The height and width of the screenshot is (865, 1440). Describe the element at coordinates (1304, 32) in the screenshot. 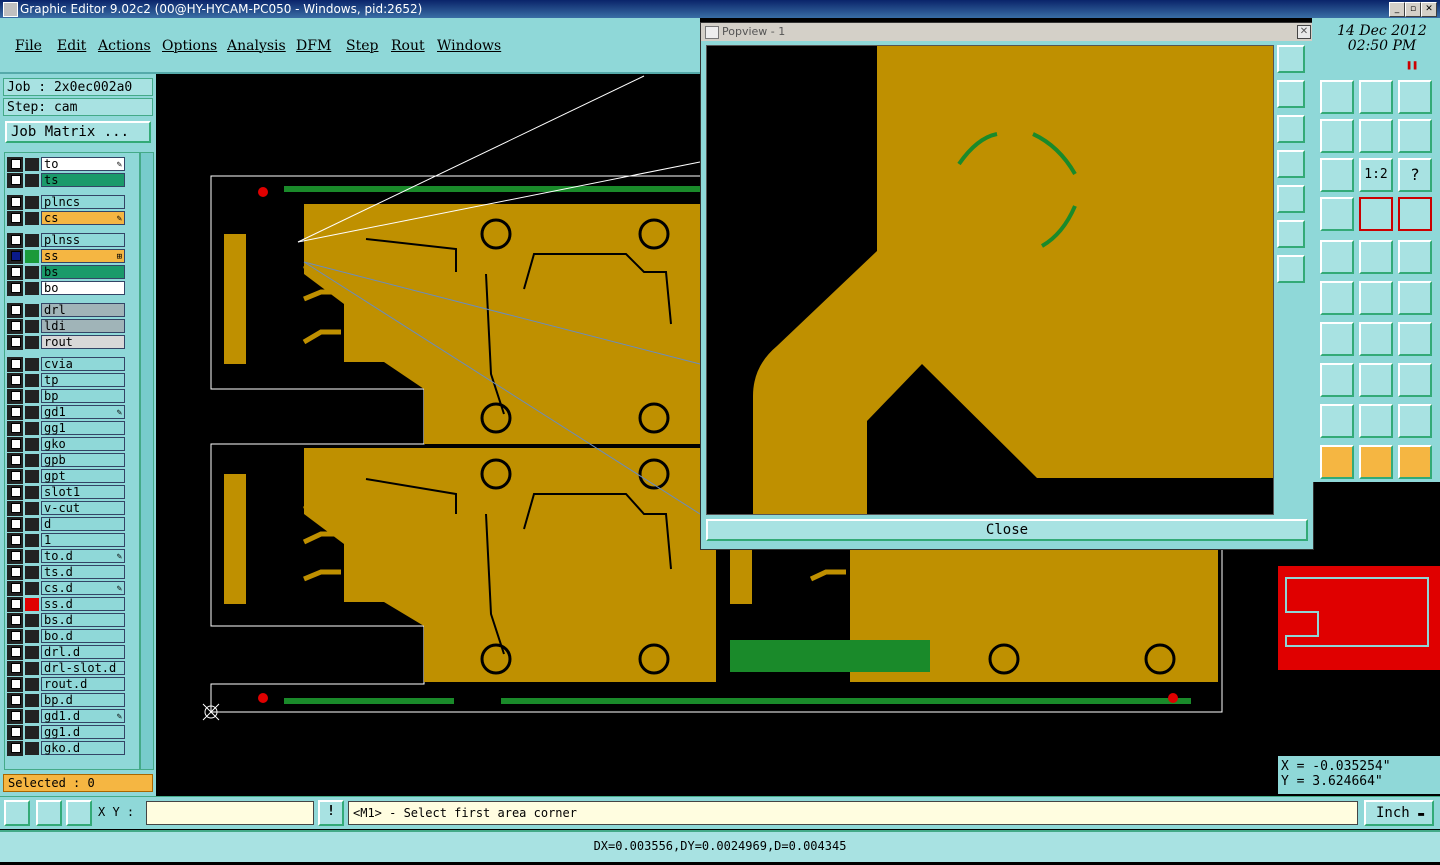

I see `popview-close-icon: ✕` at that location.